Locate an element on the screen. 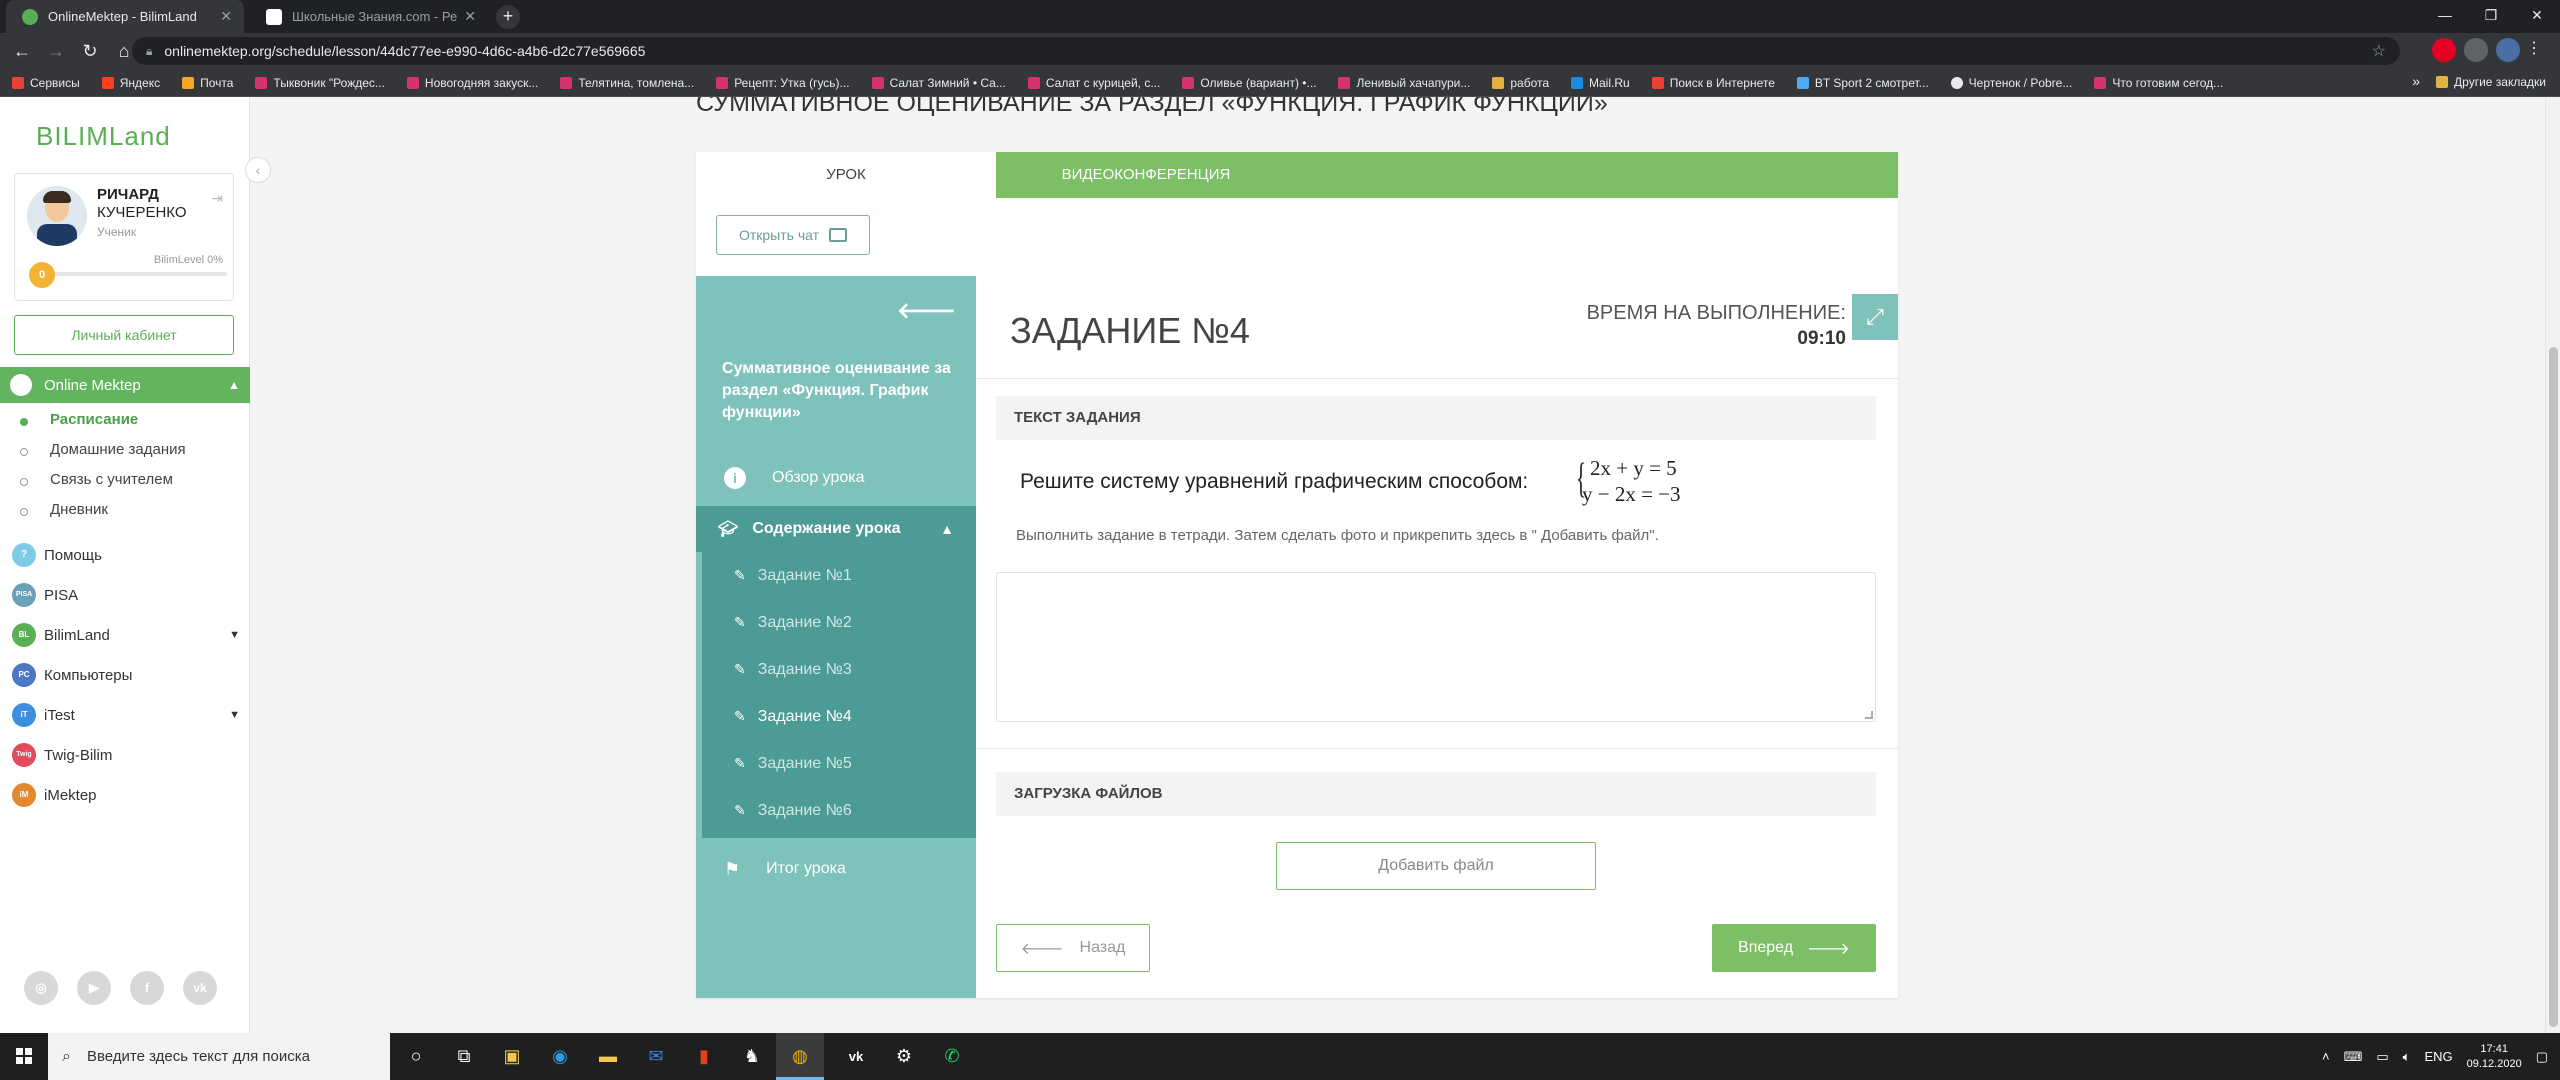 The height and width of the screenshot is (1080, 2560). instagram-icon: ◎ is located at coordinates (41, 988).